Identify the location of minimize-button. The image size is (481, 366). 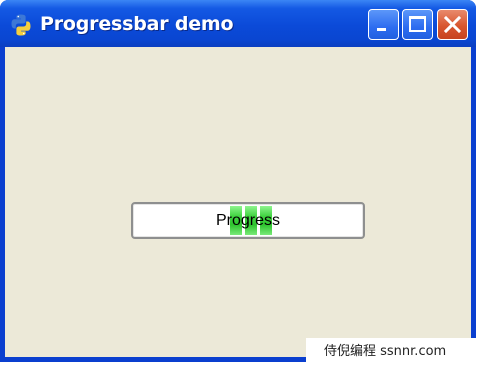
(383, 24).